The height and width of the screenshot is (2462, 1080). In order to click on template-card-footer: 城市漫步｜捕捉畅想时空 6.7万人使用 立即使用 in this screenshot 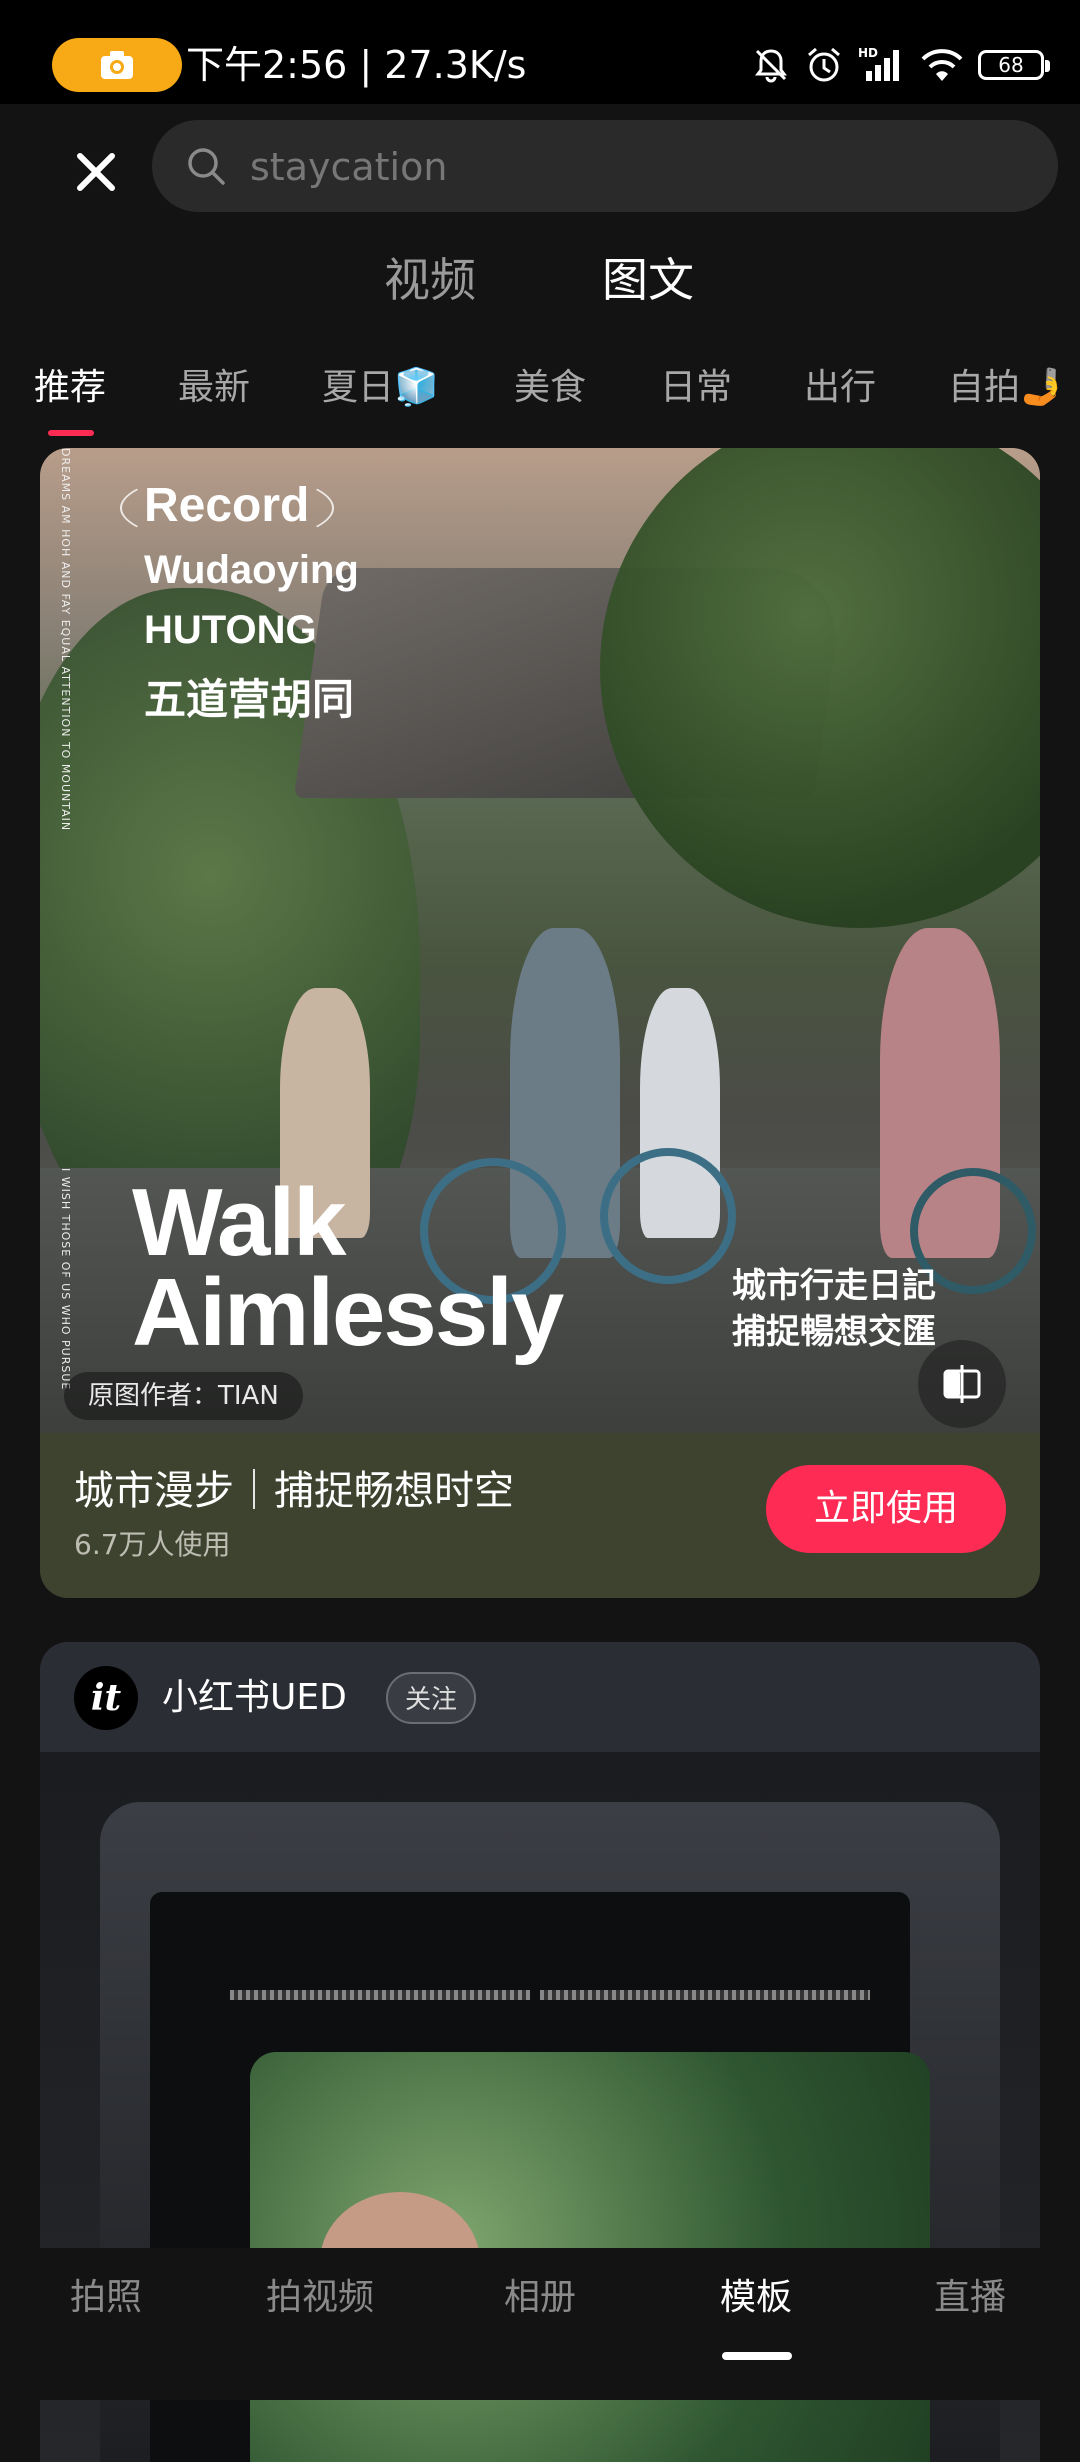, I will do `click(540, 1515)`.